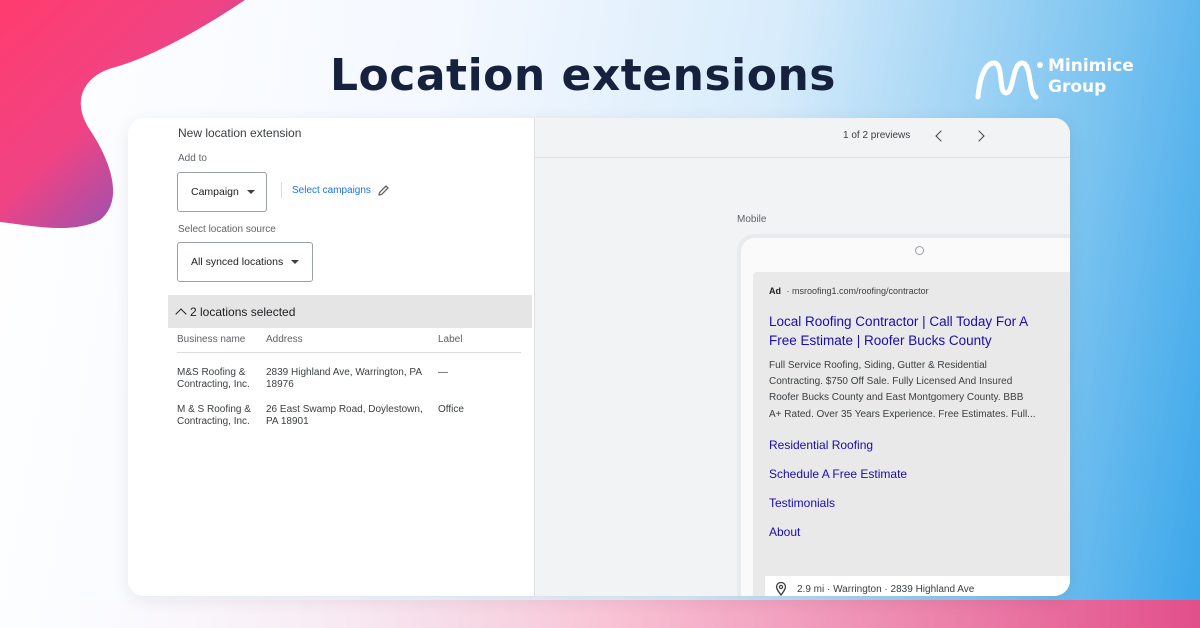  What do you see at coordinates (979, 136) in the screenshot?
I see `chevron-right-icon` at bounding box center [979, 136].